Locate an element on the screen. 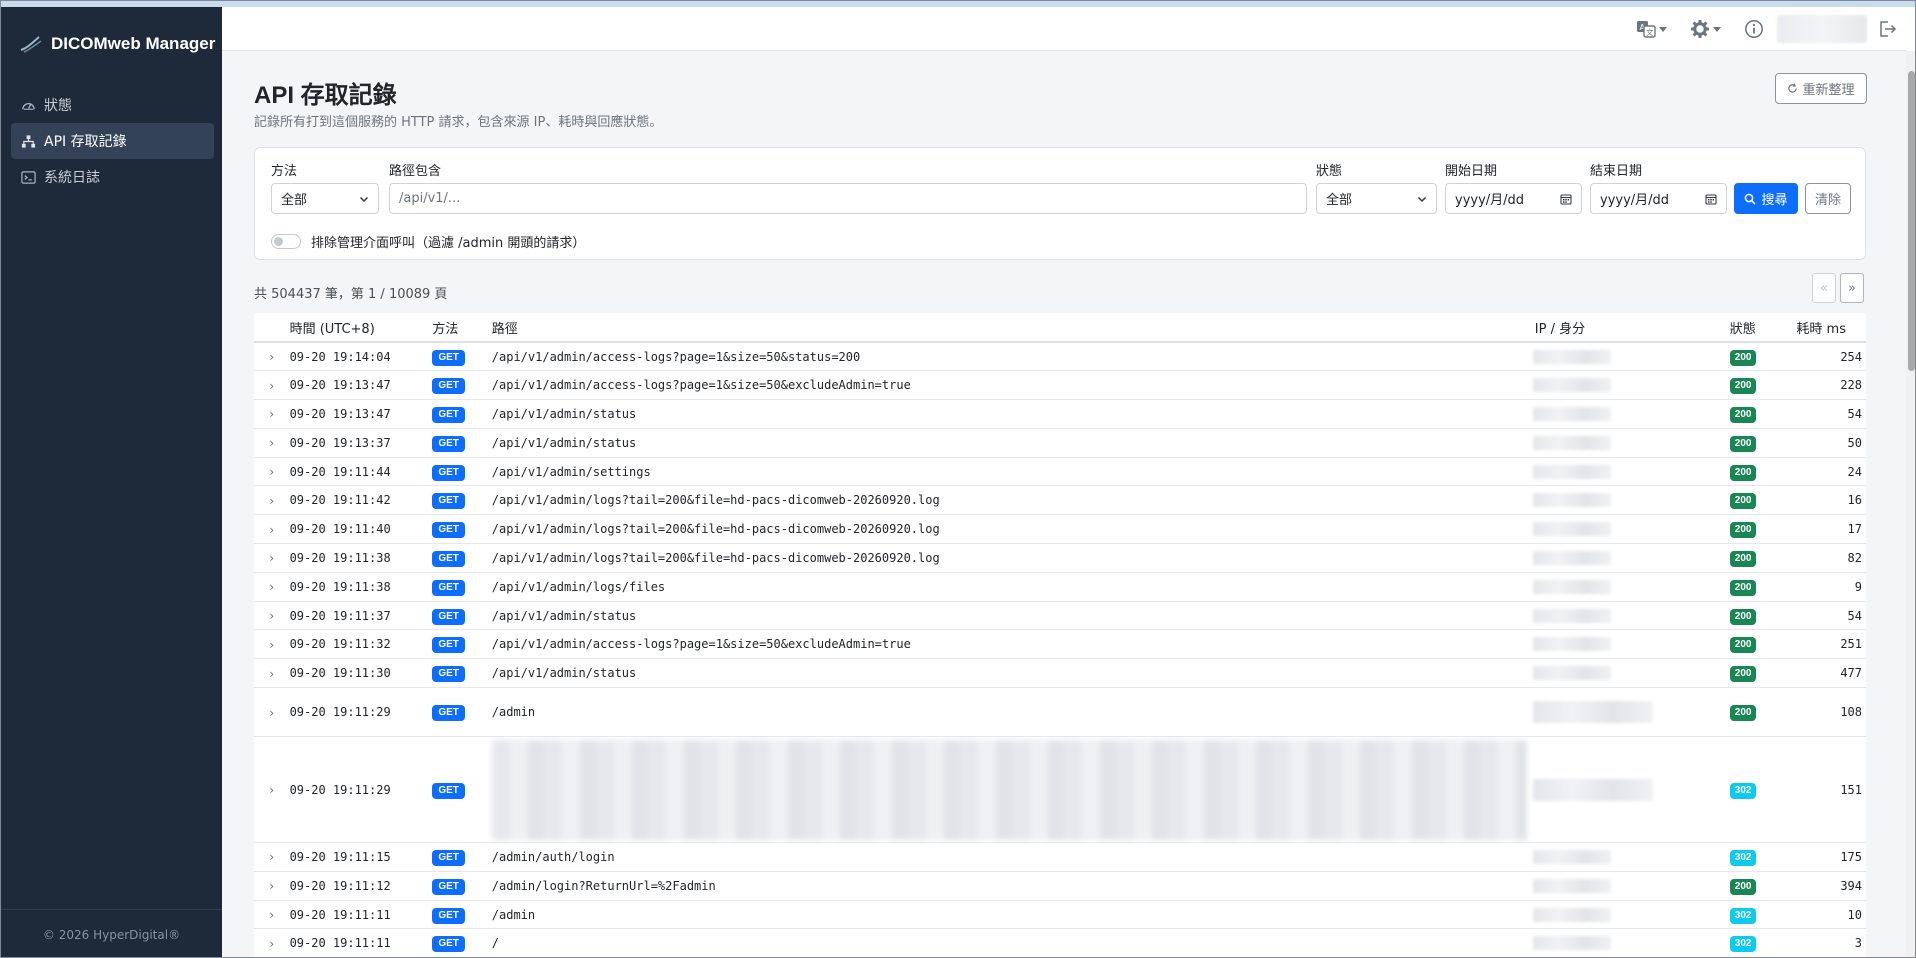 The height and width of the screenshot is (958, 1916). prev-page-button: « is located at coordinates (1824, 288).